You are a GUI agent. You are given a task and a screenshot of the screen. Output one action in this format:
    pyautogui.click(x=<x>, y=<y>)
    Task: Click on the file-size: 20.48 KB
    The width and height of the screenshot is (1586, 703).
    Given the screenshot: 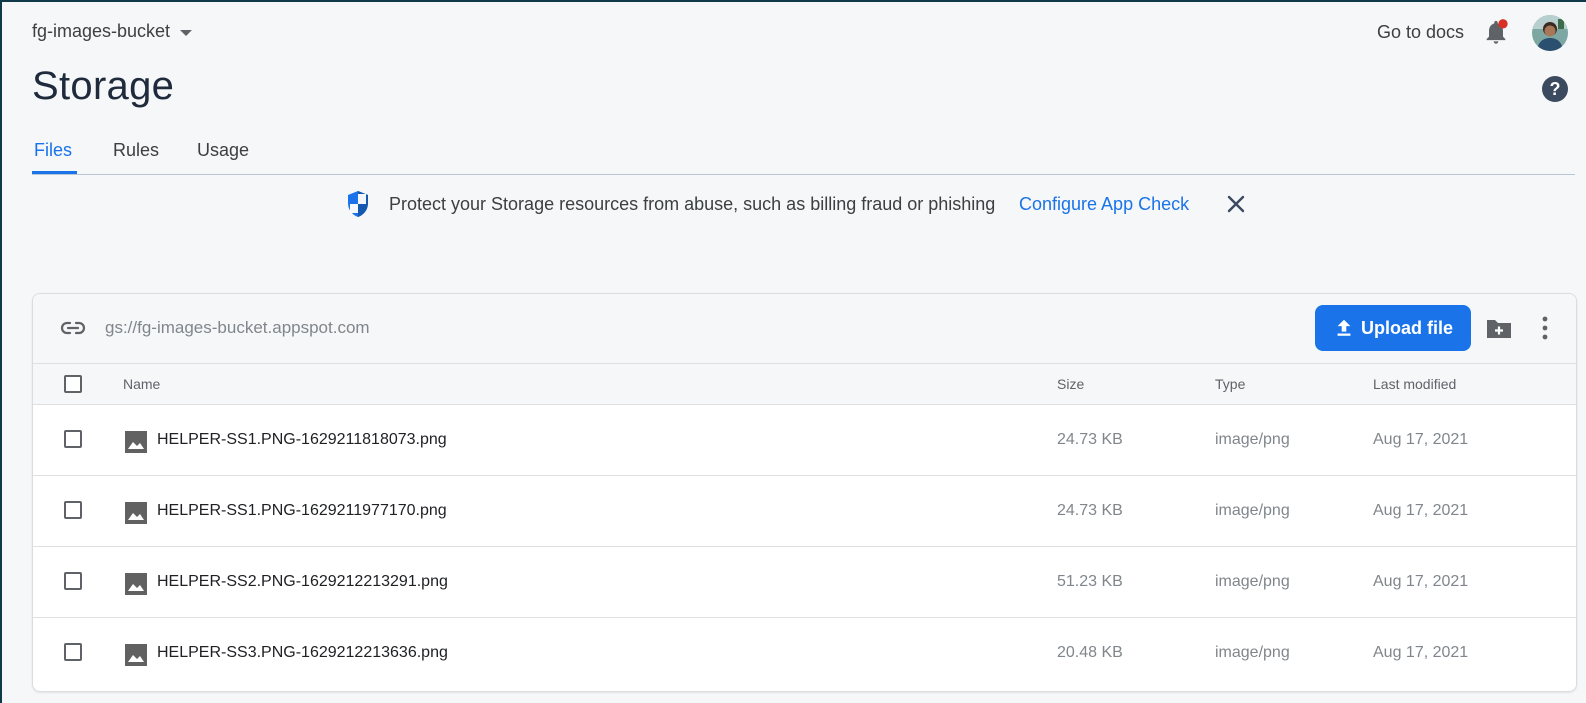 What is the action you would take?
    pyautogui.click(x=1090, y=652)
    